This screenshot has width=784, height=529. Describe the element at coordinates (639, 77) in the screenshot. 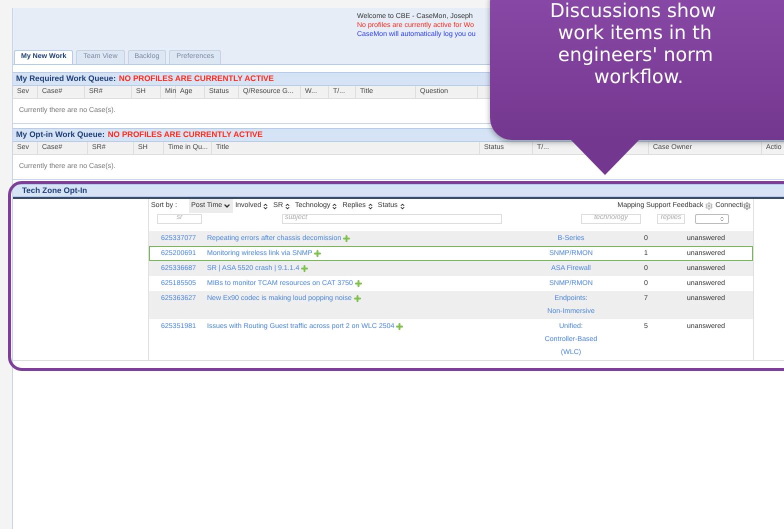

I see `callout-text: workflow.` at that location.